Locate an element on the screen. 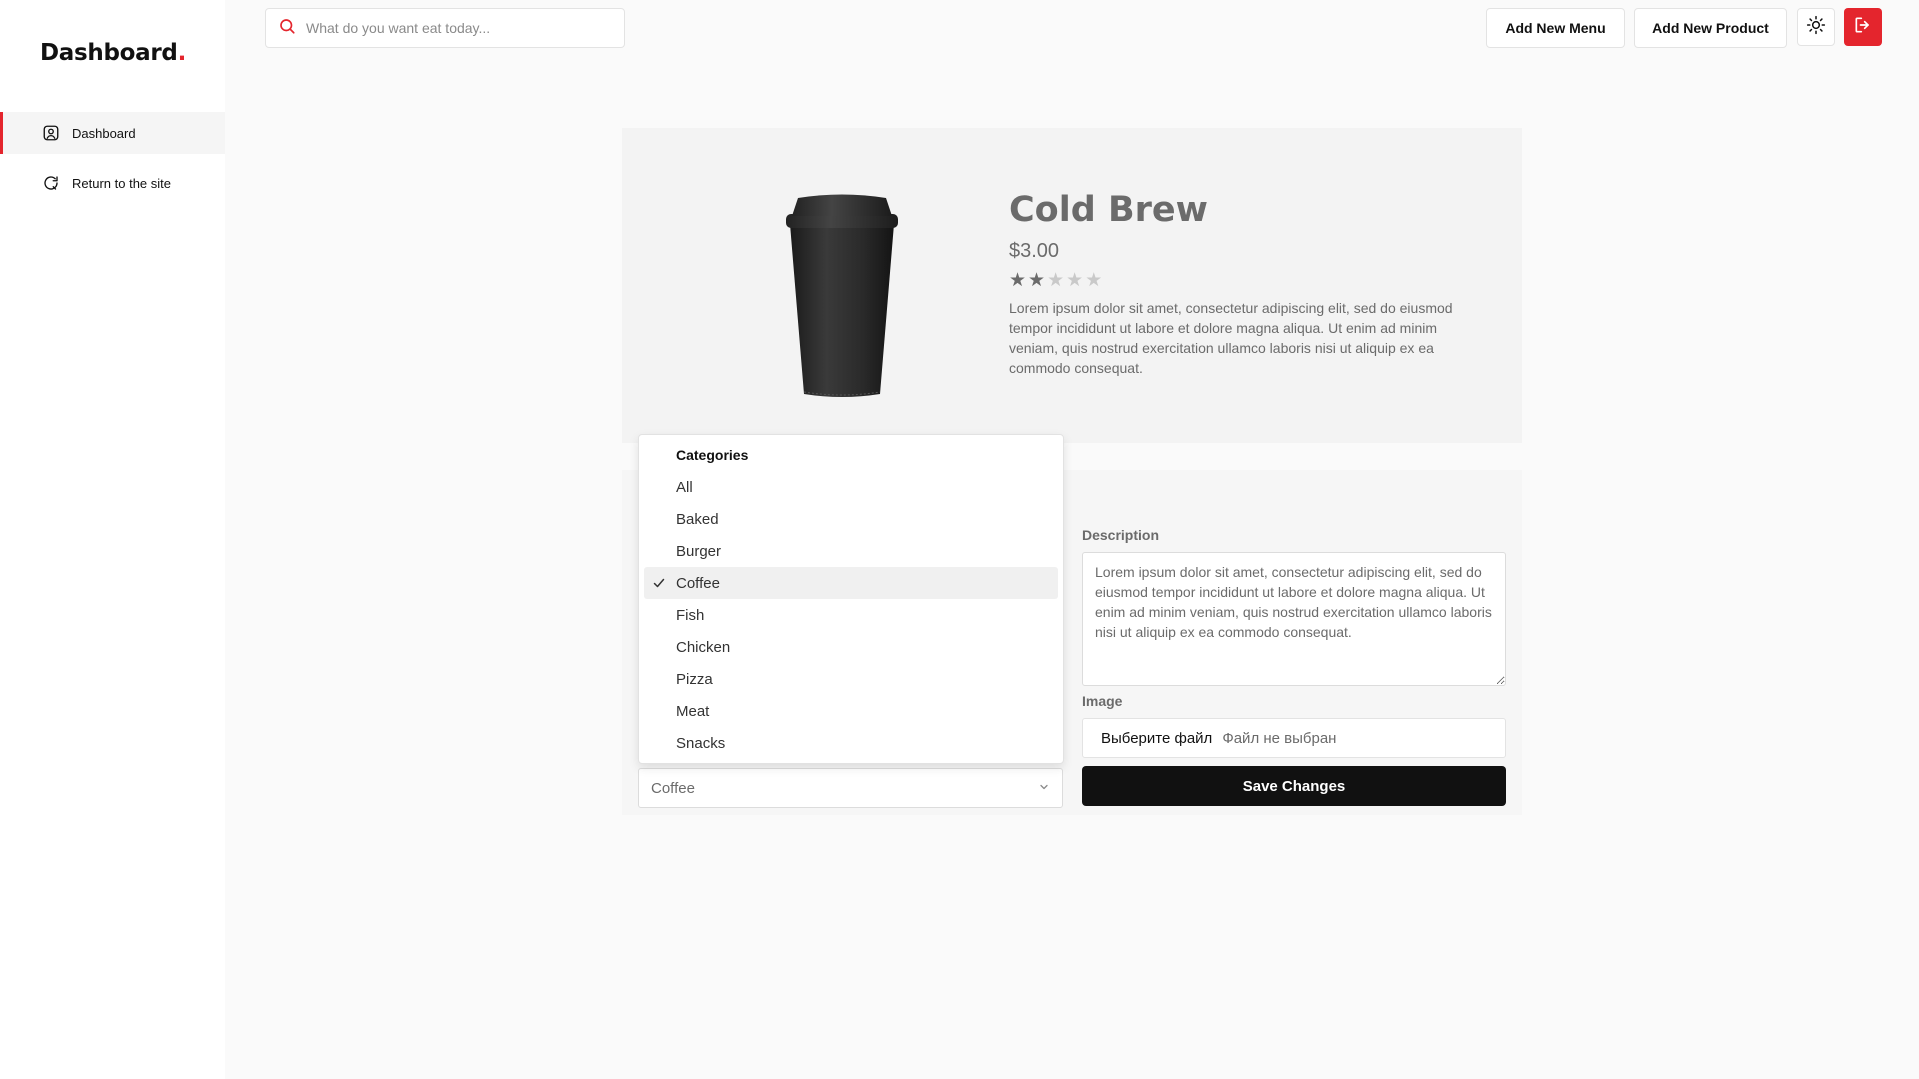 This screenshot has height=1079, width=1919. option-label: Baked is located at coordinates (697, 519).